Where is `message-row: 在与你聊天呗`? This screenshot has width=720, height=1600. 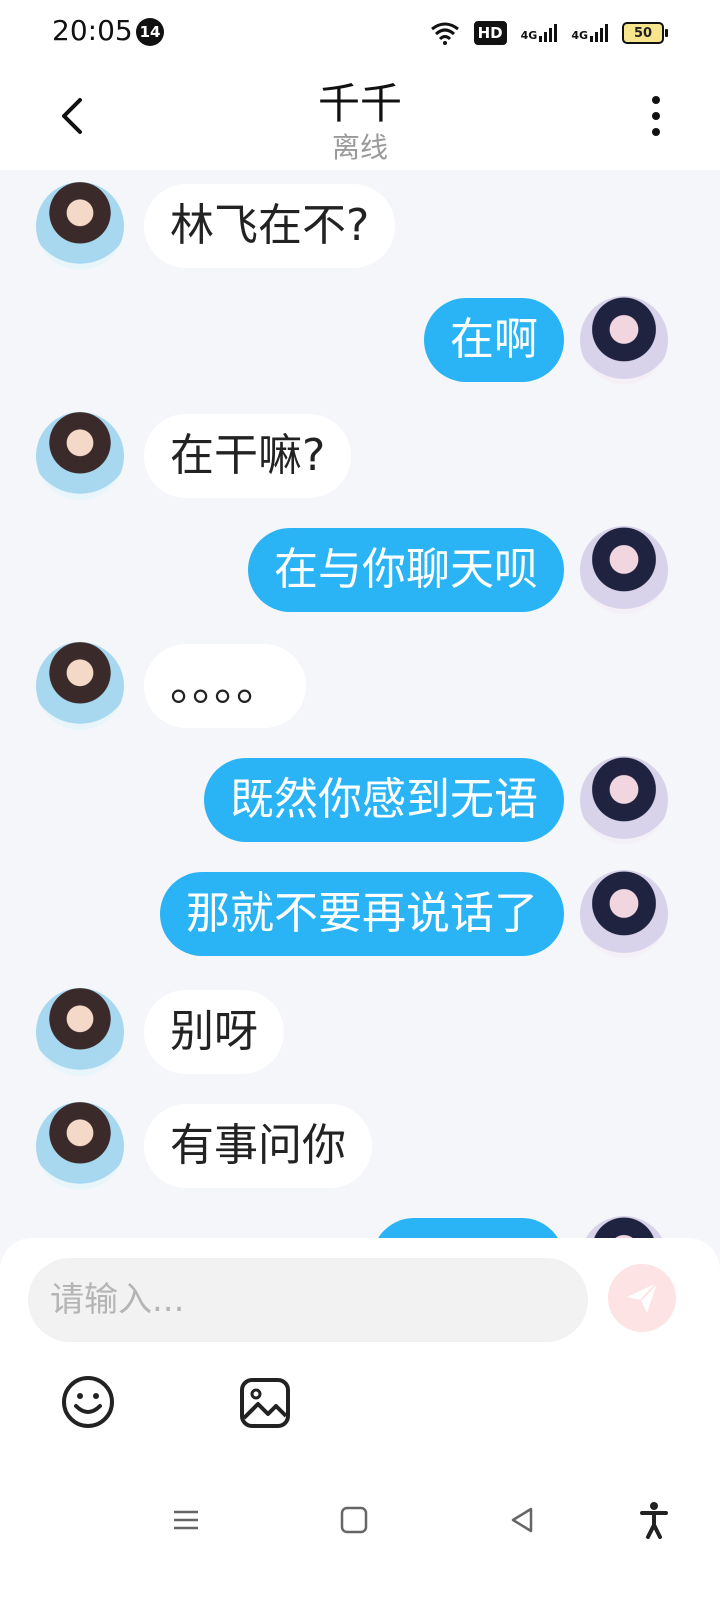
message-row: 在与你聊天呗 is located at coordinates (360, 576).